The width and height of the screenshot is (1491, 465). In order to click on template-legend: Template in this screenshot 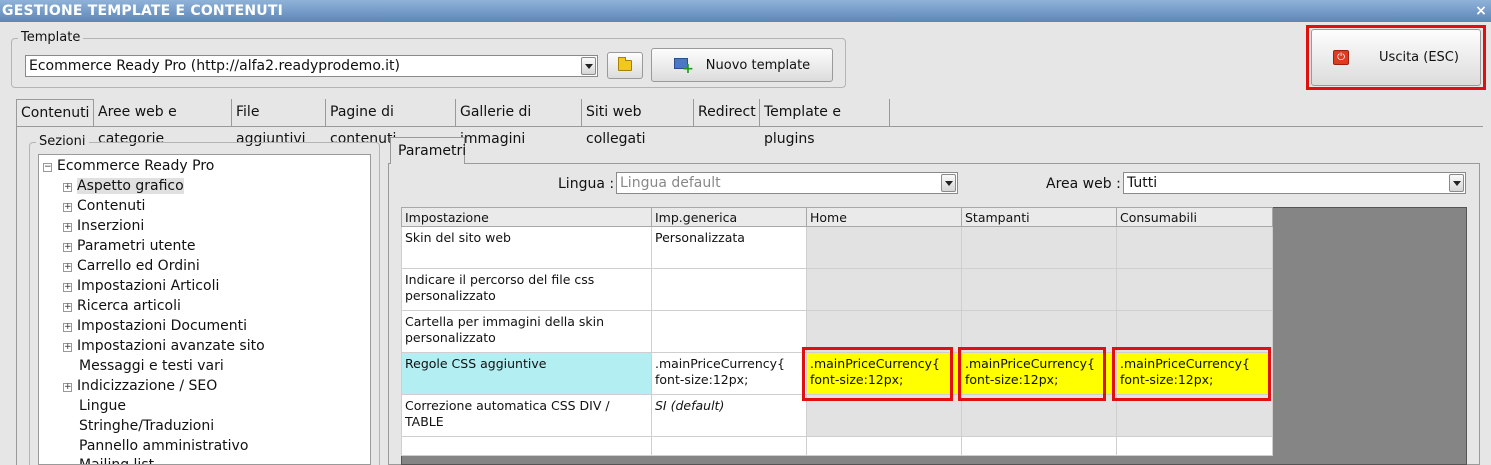, I will do `click(51, 37)`.